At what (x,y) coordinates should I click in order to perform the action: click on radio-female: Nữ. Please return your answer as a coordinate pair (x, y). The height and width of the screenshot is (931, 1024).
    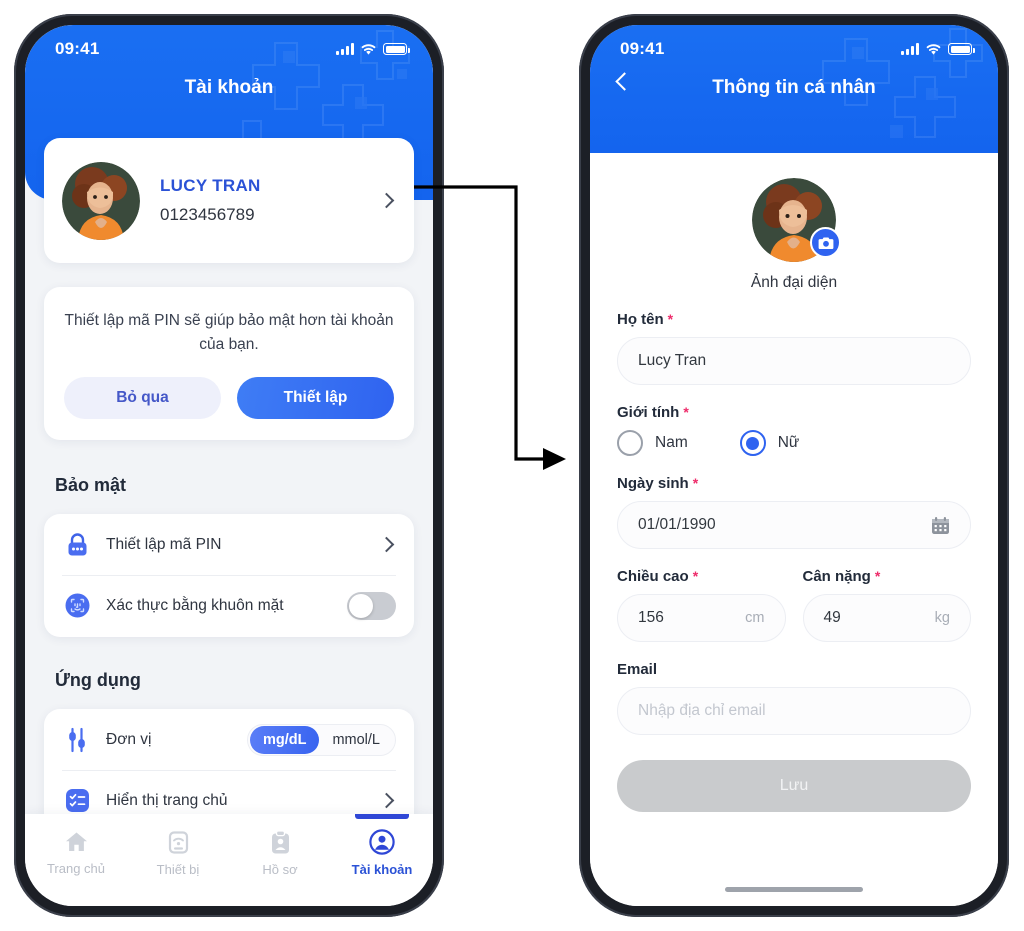
    Looking at the image, I should click on (769, 443).